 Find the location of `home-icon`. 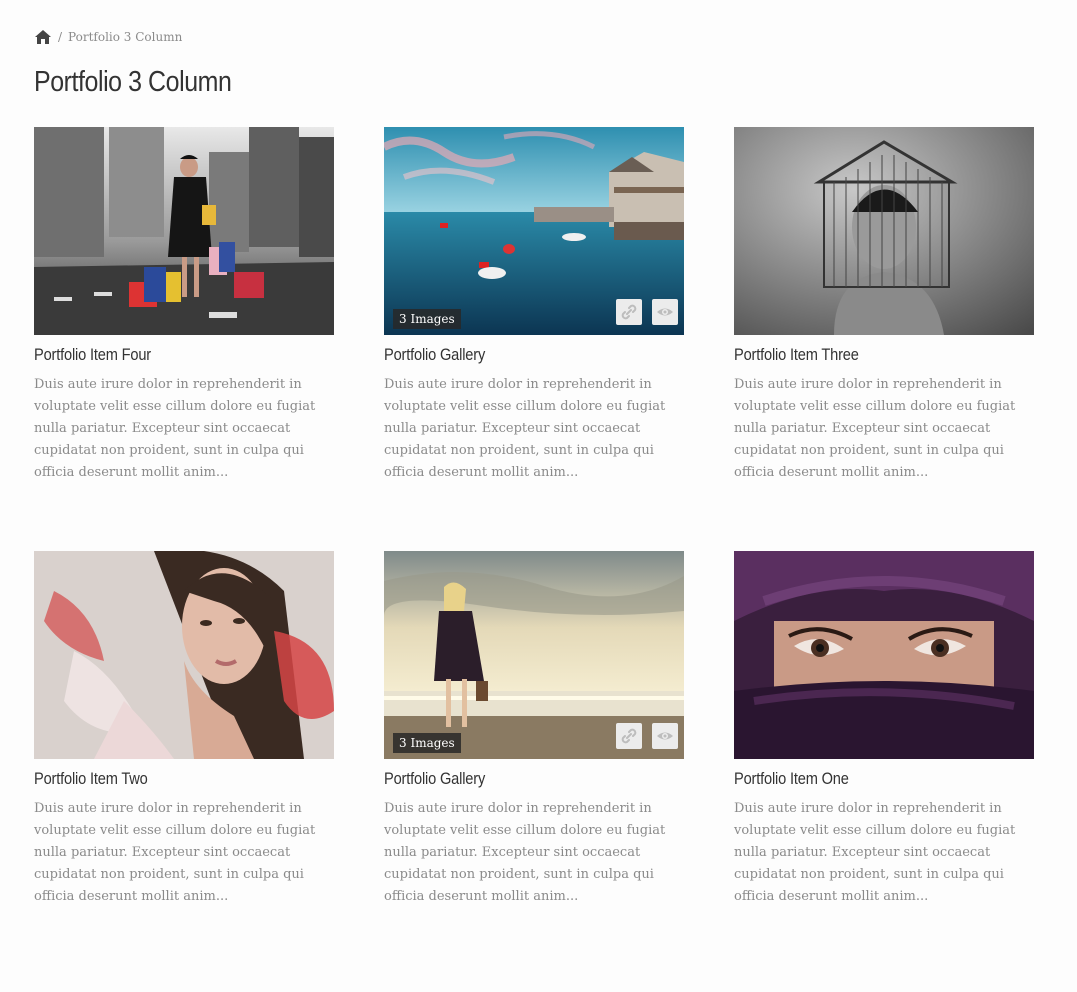

home-icon is located at coordinates (43, 37).